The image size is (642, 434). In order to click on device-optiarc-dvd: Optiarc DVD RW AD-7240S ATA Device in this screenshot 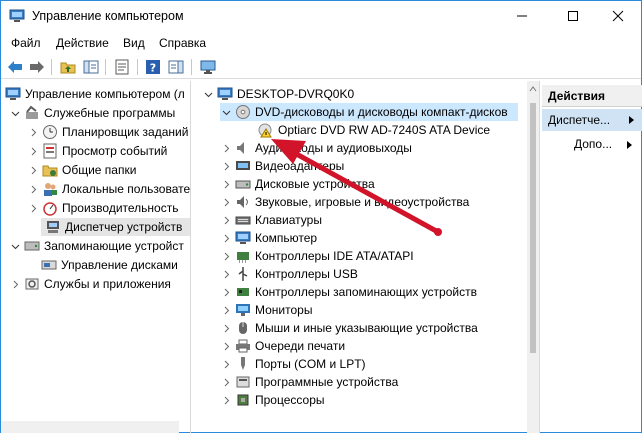, I will do `click(374, 130)`.